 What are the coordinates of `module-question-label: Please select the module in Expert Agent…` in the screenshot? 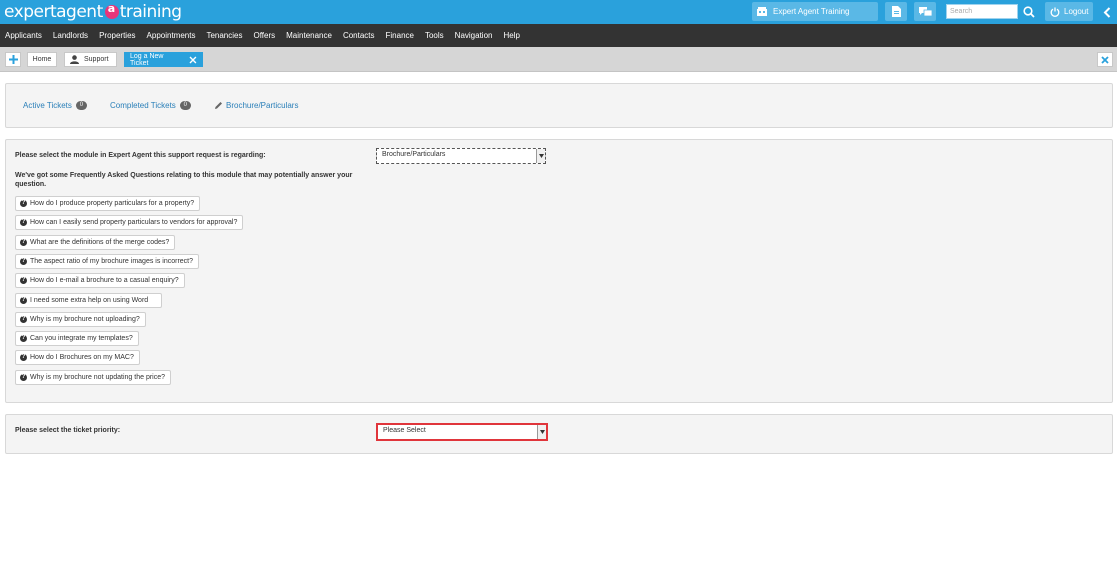 It's located at (140, 155).